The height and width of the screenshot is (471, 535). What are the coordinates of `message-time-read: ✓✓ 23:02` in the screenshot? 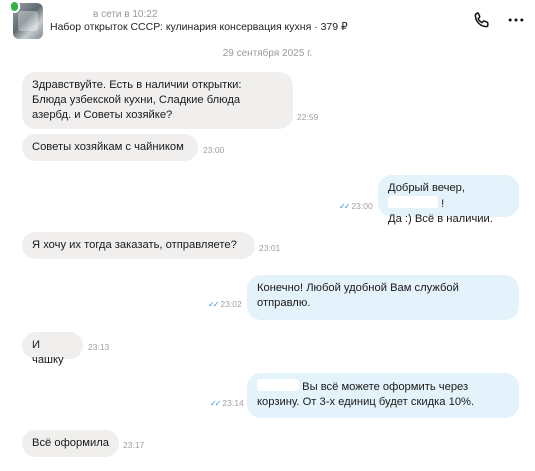 It's located at (225, 304).